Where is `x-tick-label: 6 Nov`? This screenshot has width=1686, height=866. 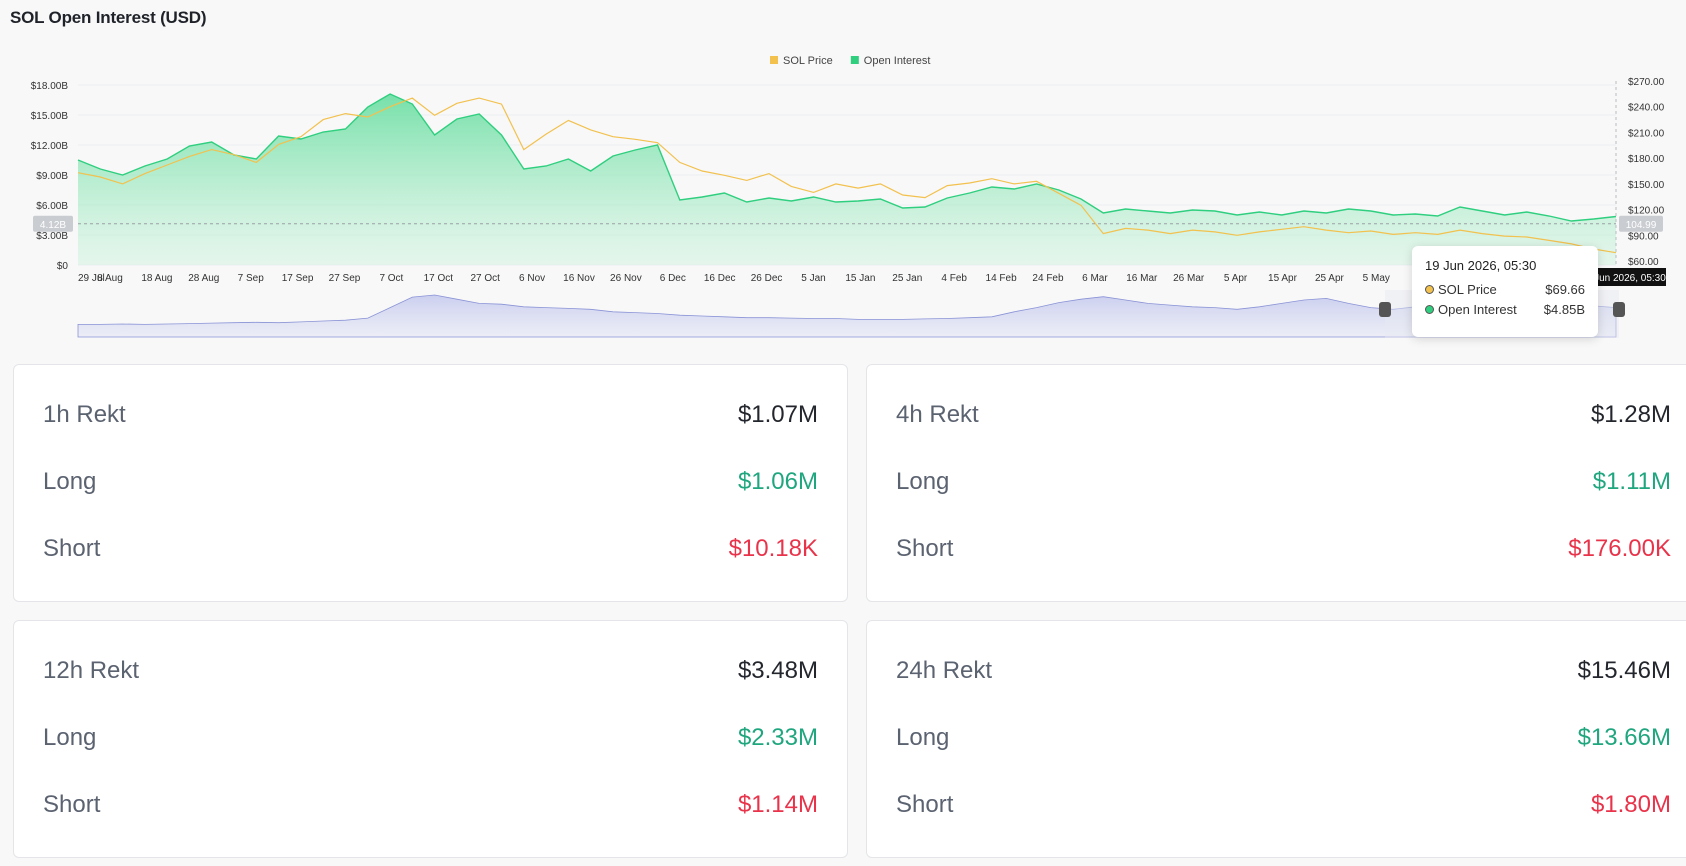 x-tick-label: 6 Nov is located at coordinates (532, 278).